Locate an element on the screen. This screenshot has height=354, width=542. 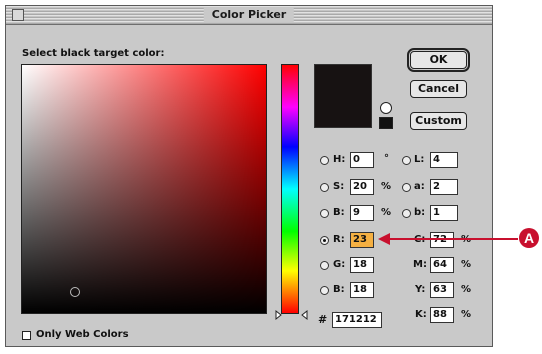
ok-button: OK is located at coordinates (438, 60).